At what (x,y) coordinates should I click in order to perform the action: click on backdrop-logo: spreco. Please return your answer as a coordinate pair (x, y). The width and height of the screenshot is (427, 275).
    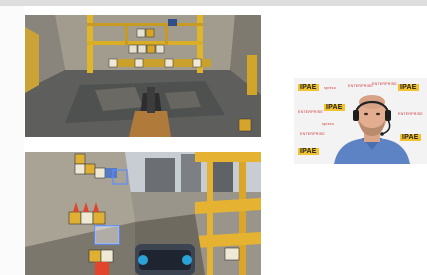
    Looking at the image, I should click on (330, 88).